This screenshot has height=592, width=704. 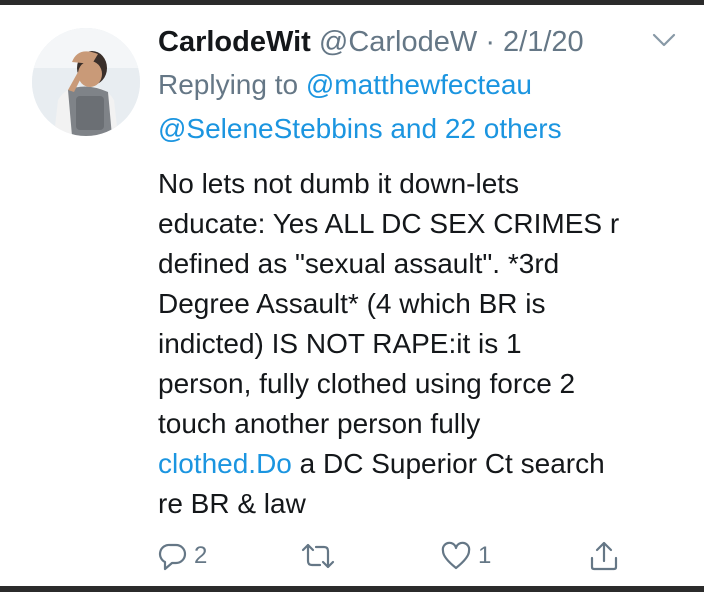 What do you see at coordinates (339, 183) in the screenshot?
I see `tweet-text-line: No lets not dumb it down-lets` at bounding box center [339, 183].